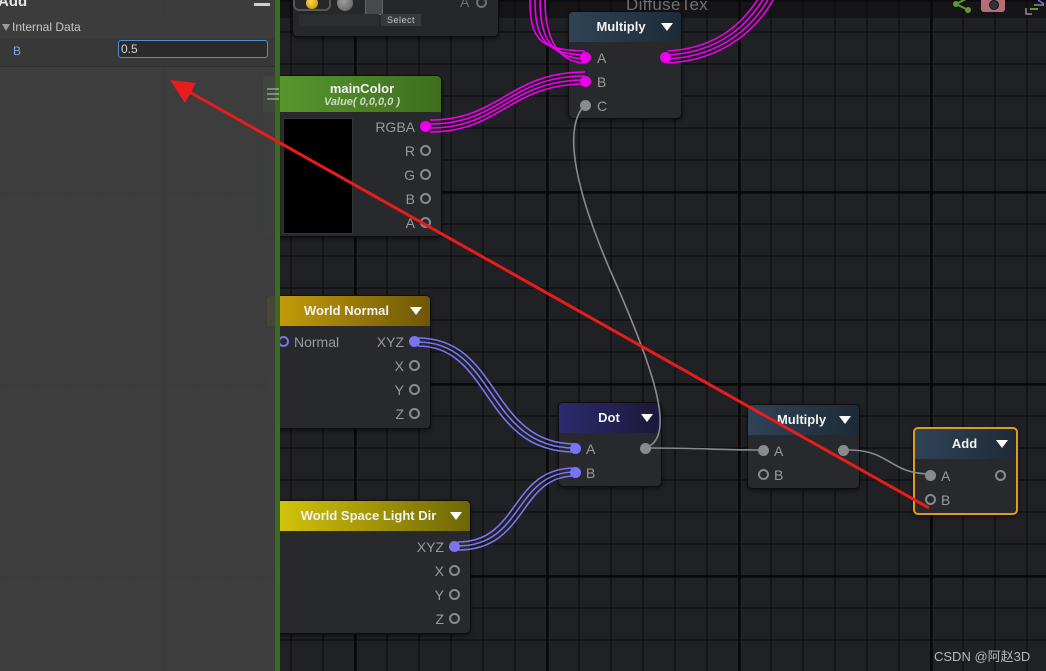  Describe the element at coordinates (183, 91) in the screenshot. I see `annotation-arrowhead` at that location.